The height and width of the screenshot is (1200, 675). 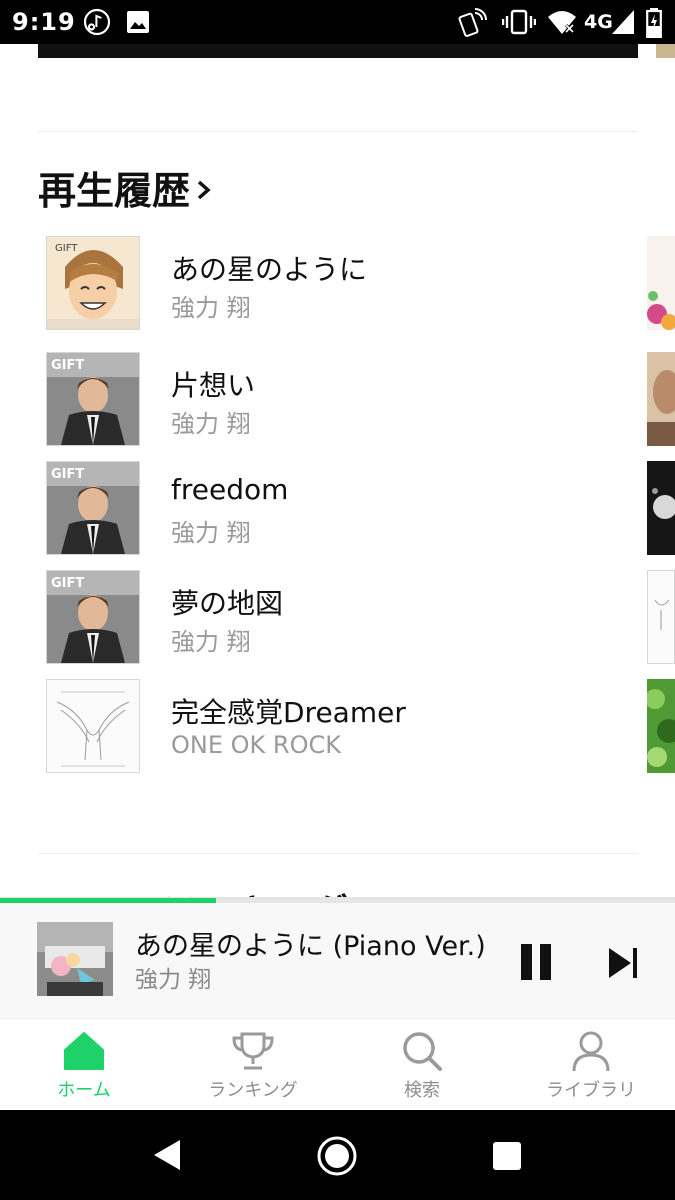 What do you see at coordinates (75, 959) in the screenshot?
I see `now-playing-art` at bounding box center [75, 959].